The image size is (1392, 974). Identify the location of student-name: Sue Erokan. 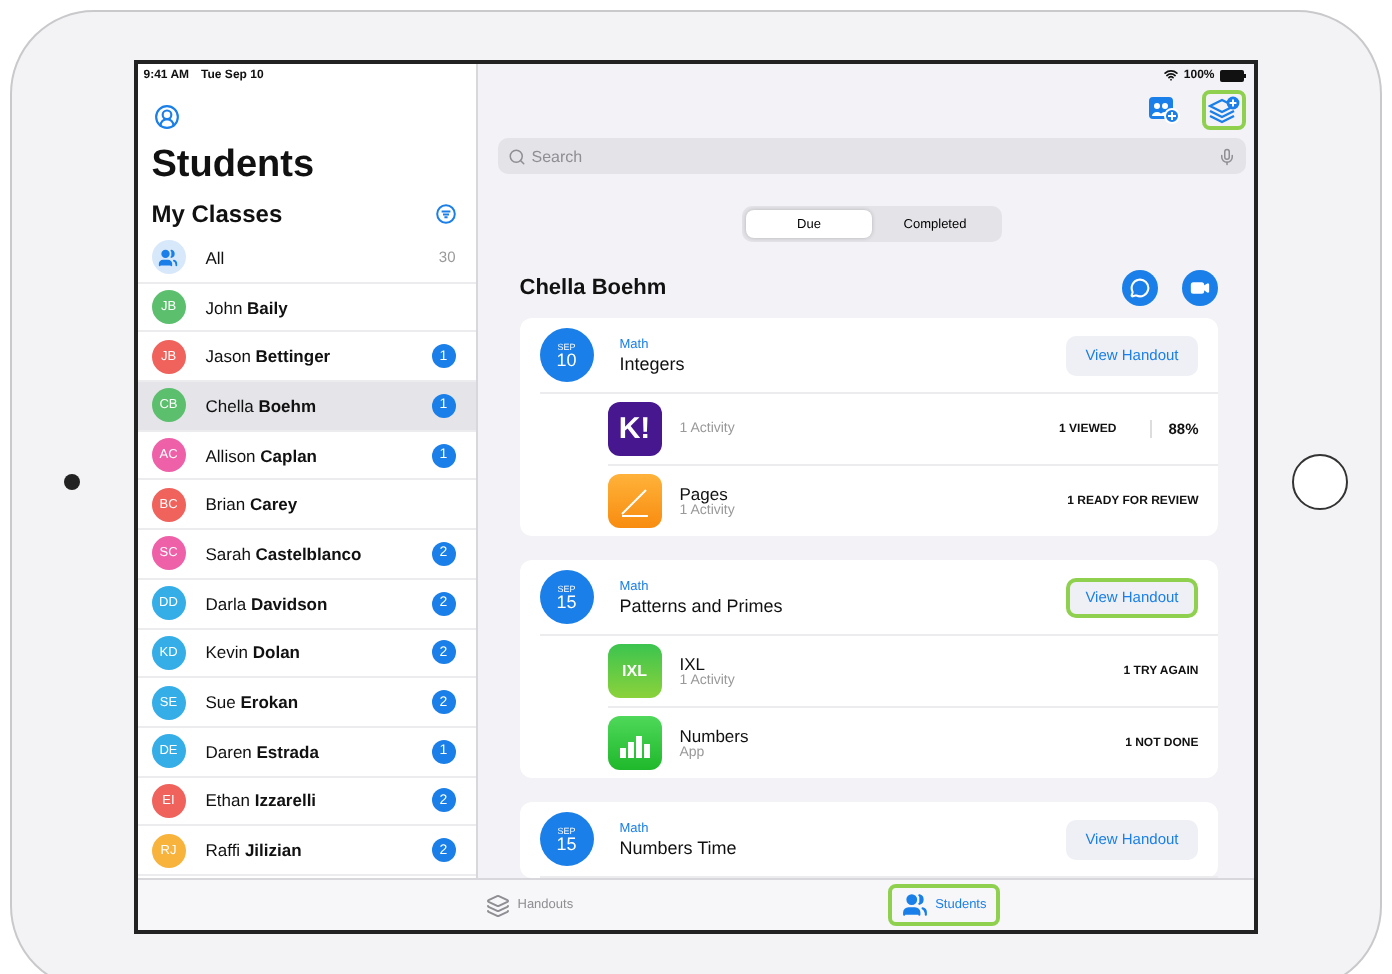
(253, 702).